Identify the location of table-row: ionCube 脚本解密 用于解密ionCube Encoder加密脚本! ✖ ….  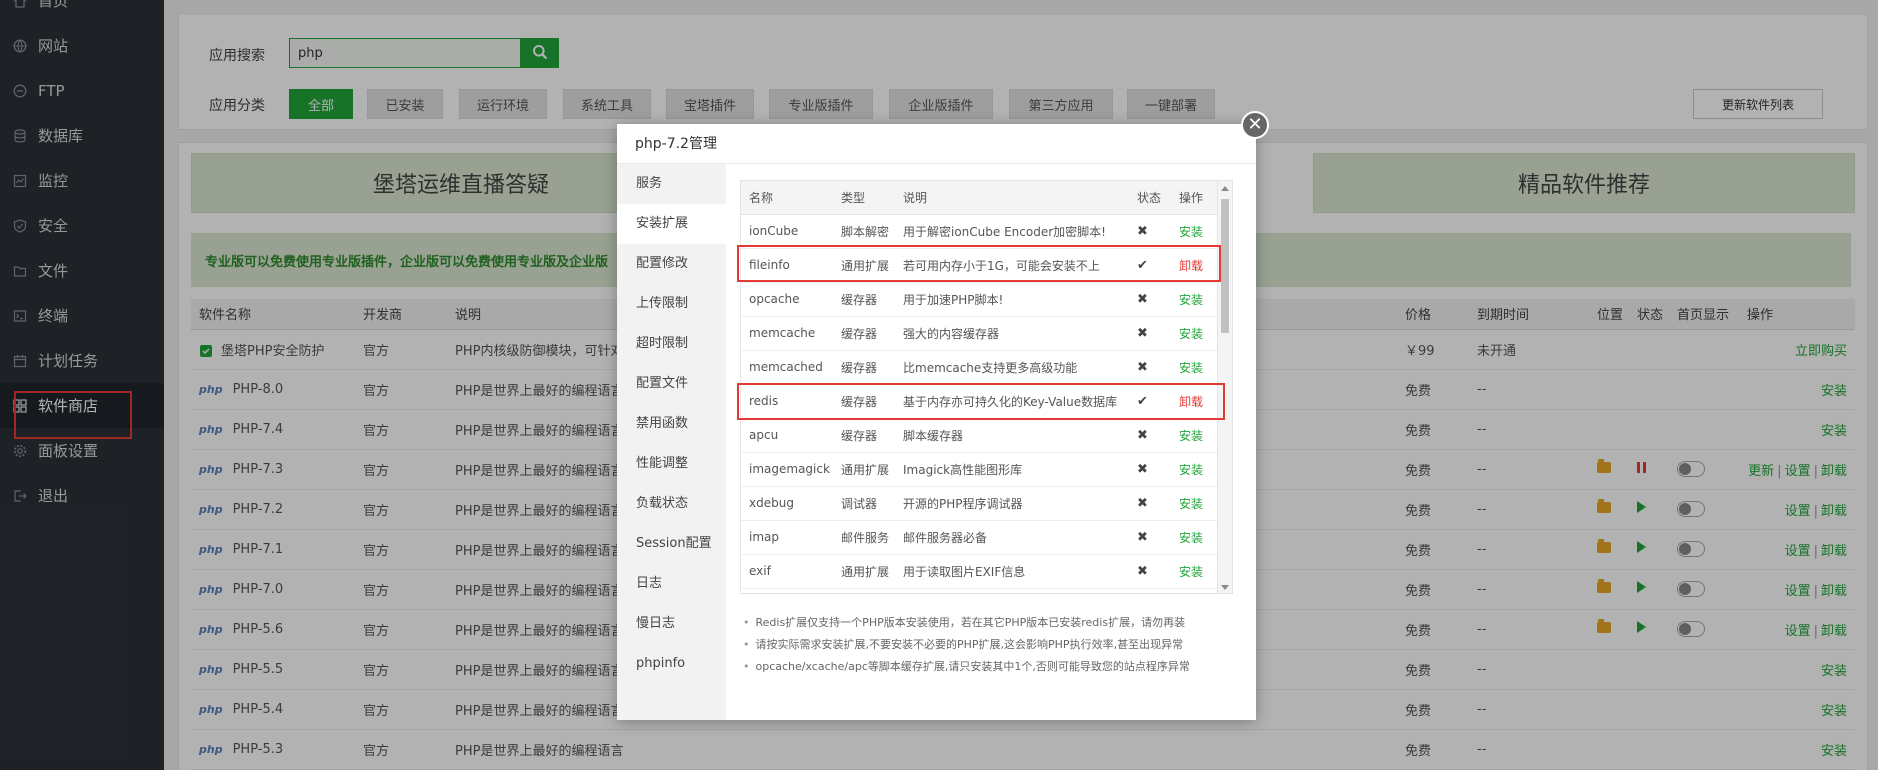
(980, 231).